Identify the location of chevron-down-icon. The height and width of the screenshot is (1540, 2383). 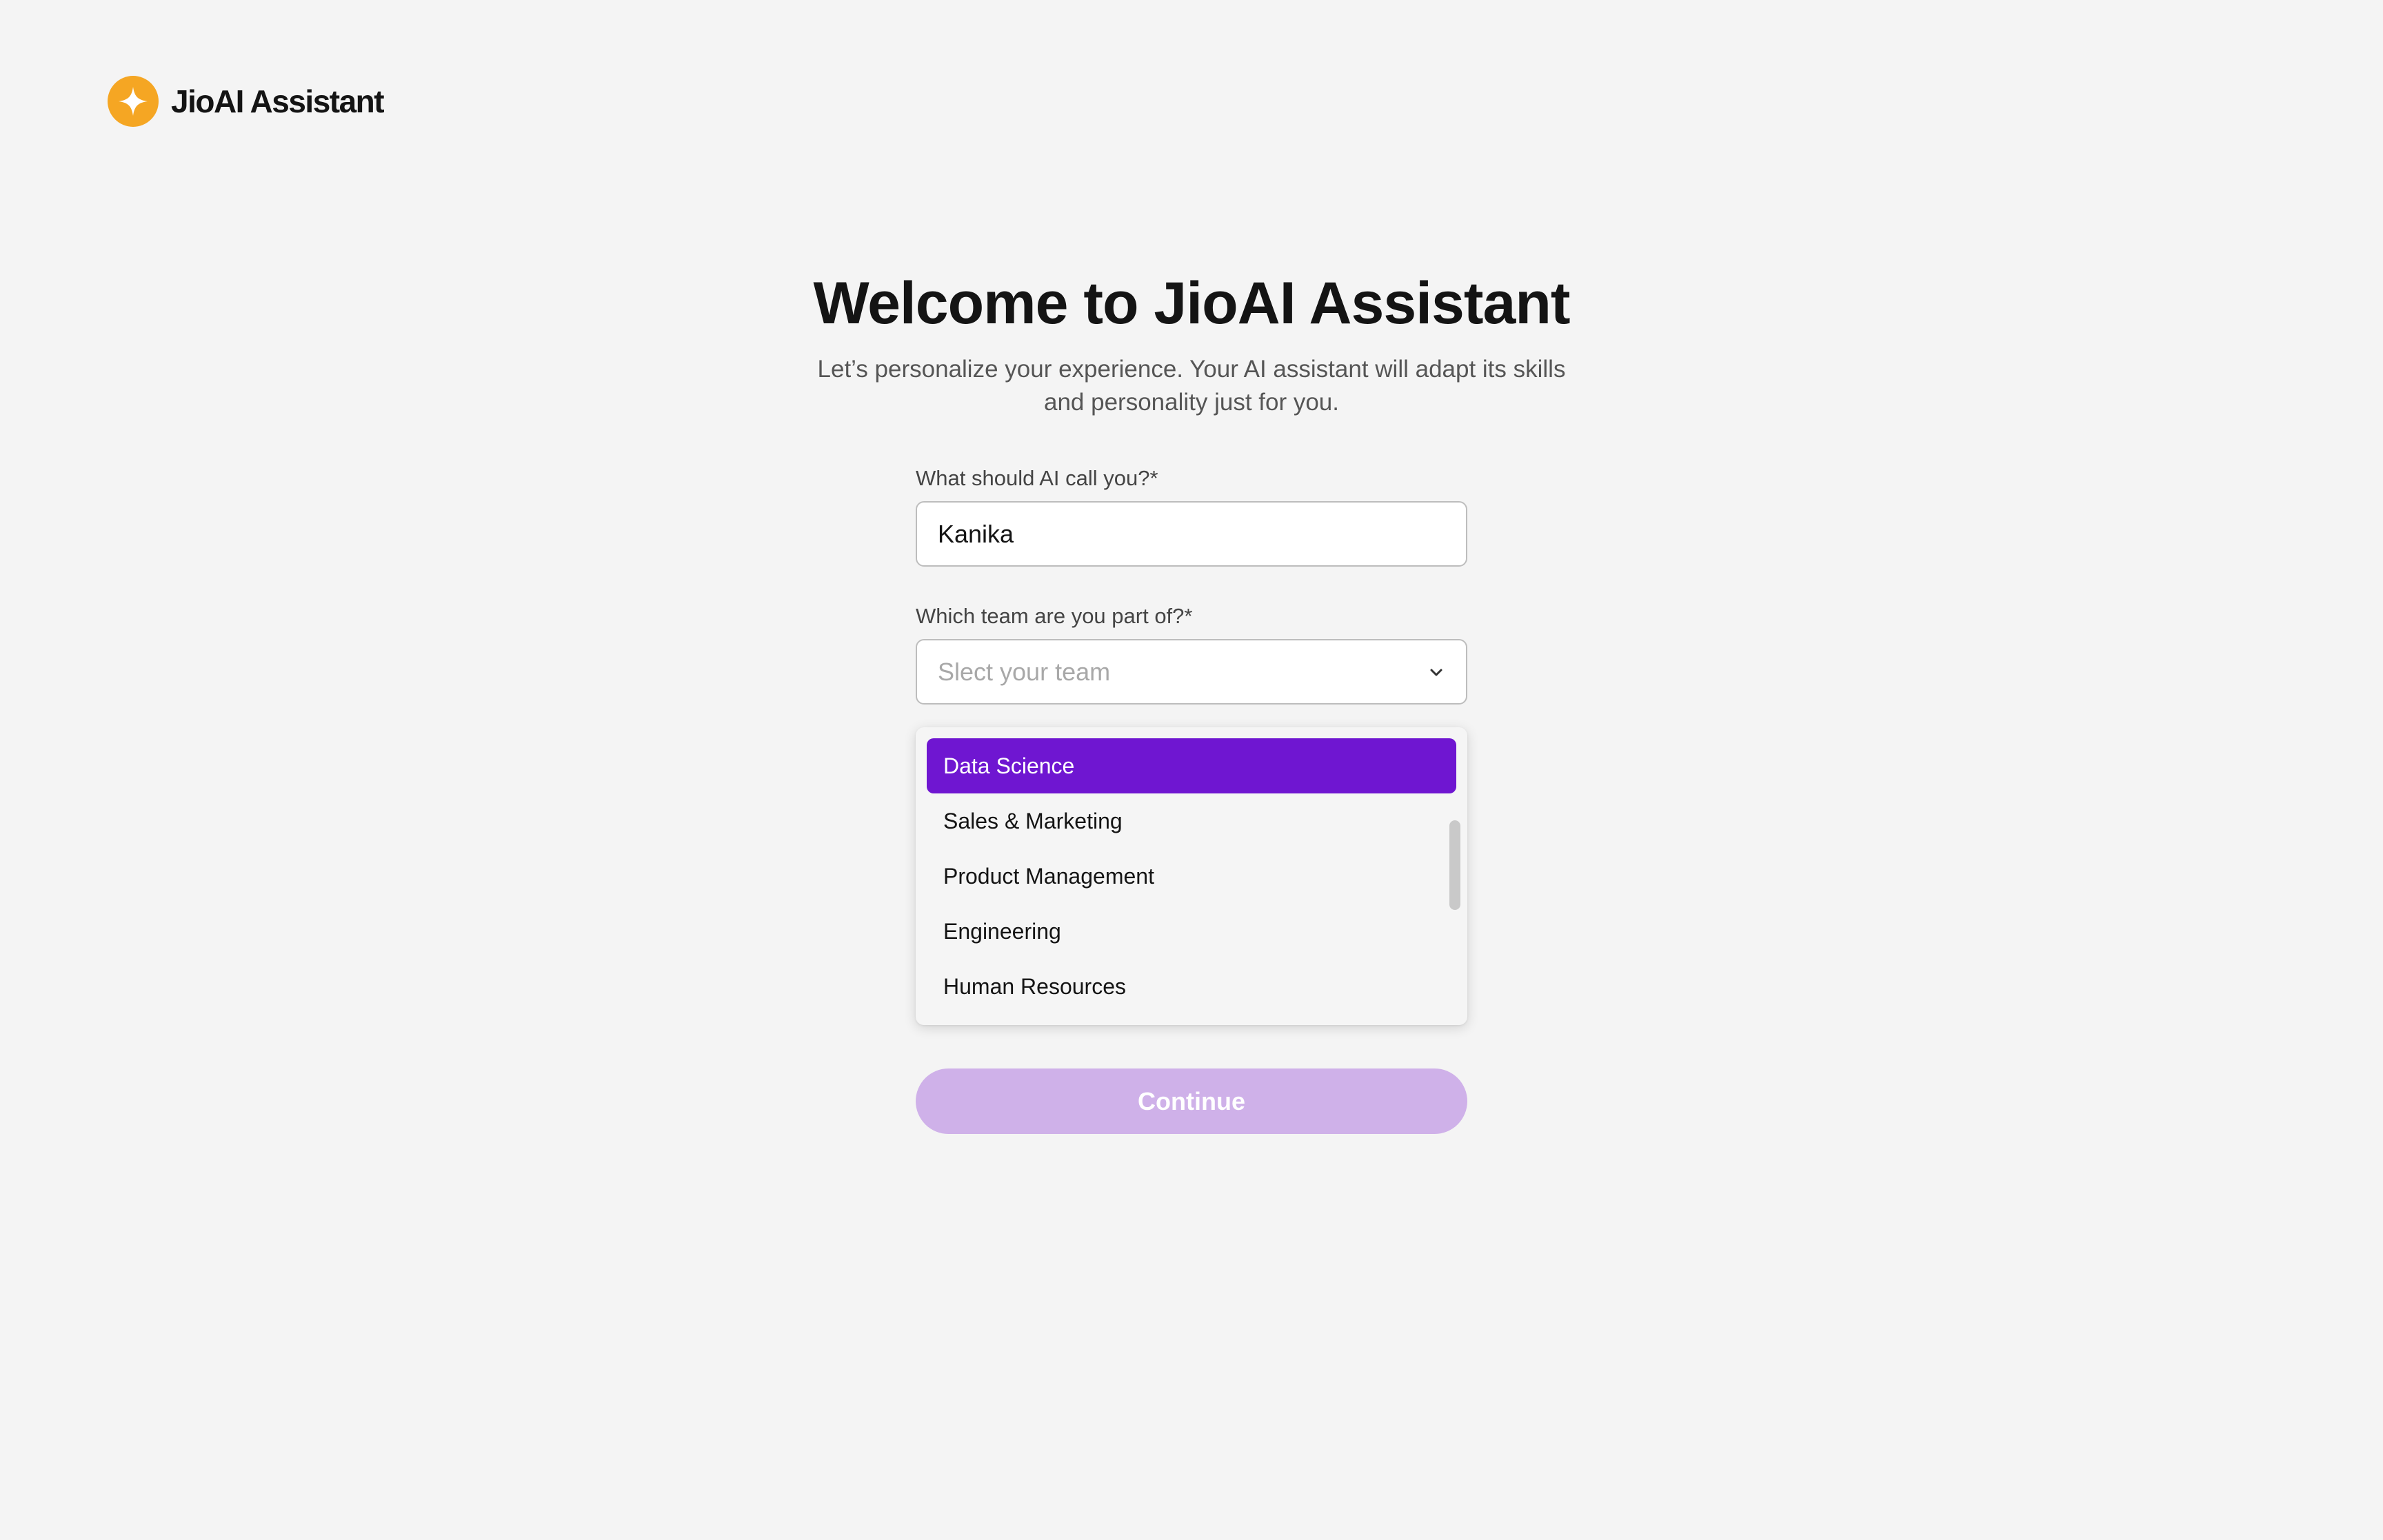
(1436, 673).